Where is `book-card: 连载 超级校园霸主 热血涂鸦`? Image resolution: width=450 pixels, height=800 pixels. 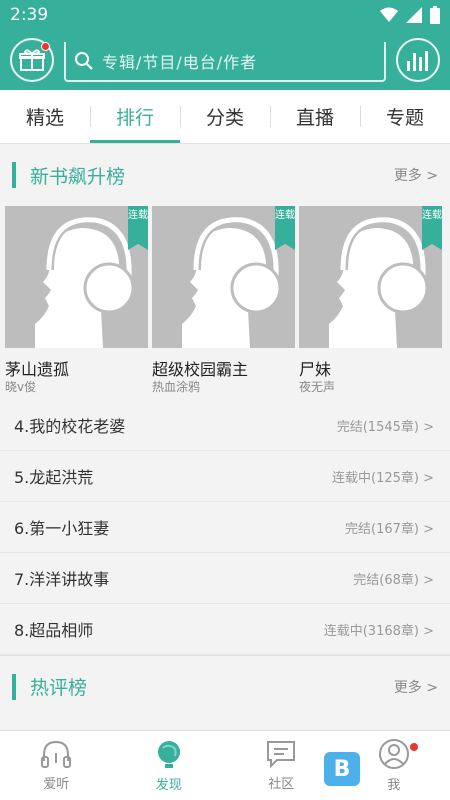
book-card: 连载 超级校园霸主 热血涂鸦 is located at coordinates (223, 300).